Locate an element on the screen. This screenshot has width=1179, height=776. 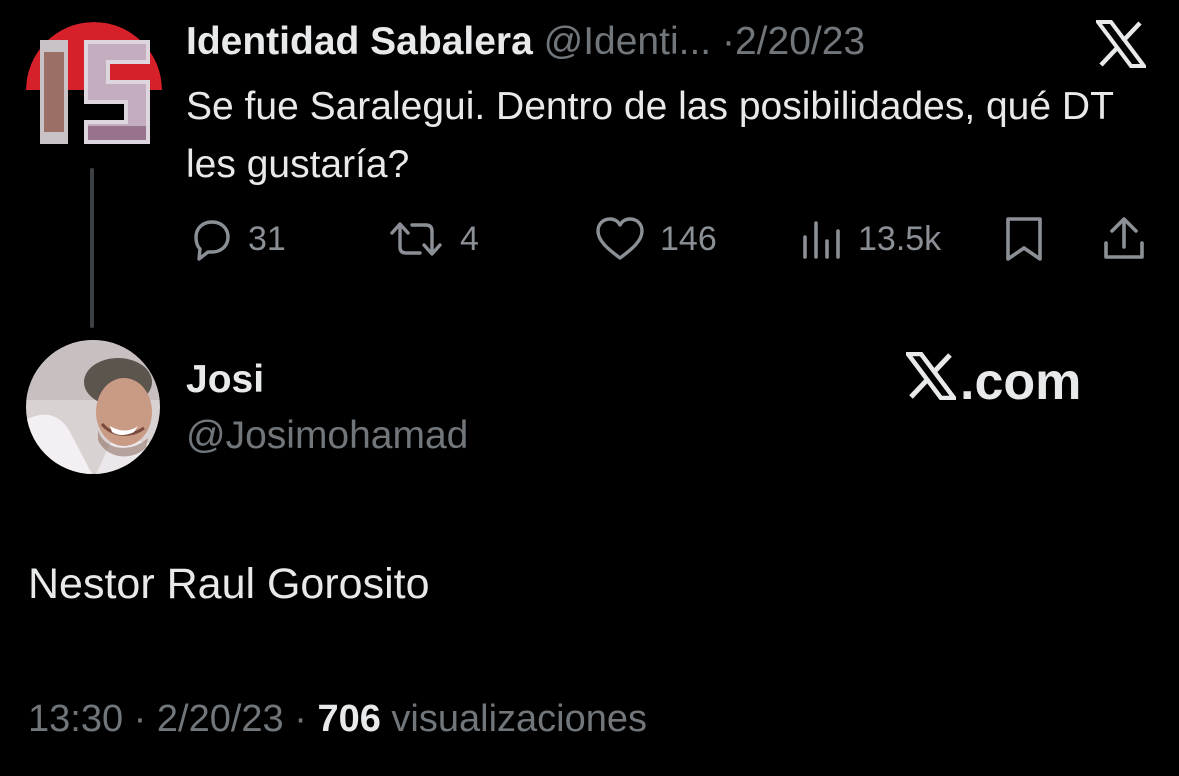
reply-bubble-icon is located at coordinates (210, 239).